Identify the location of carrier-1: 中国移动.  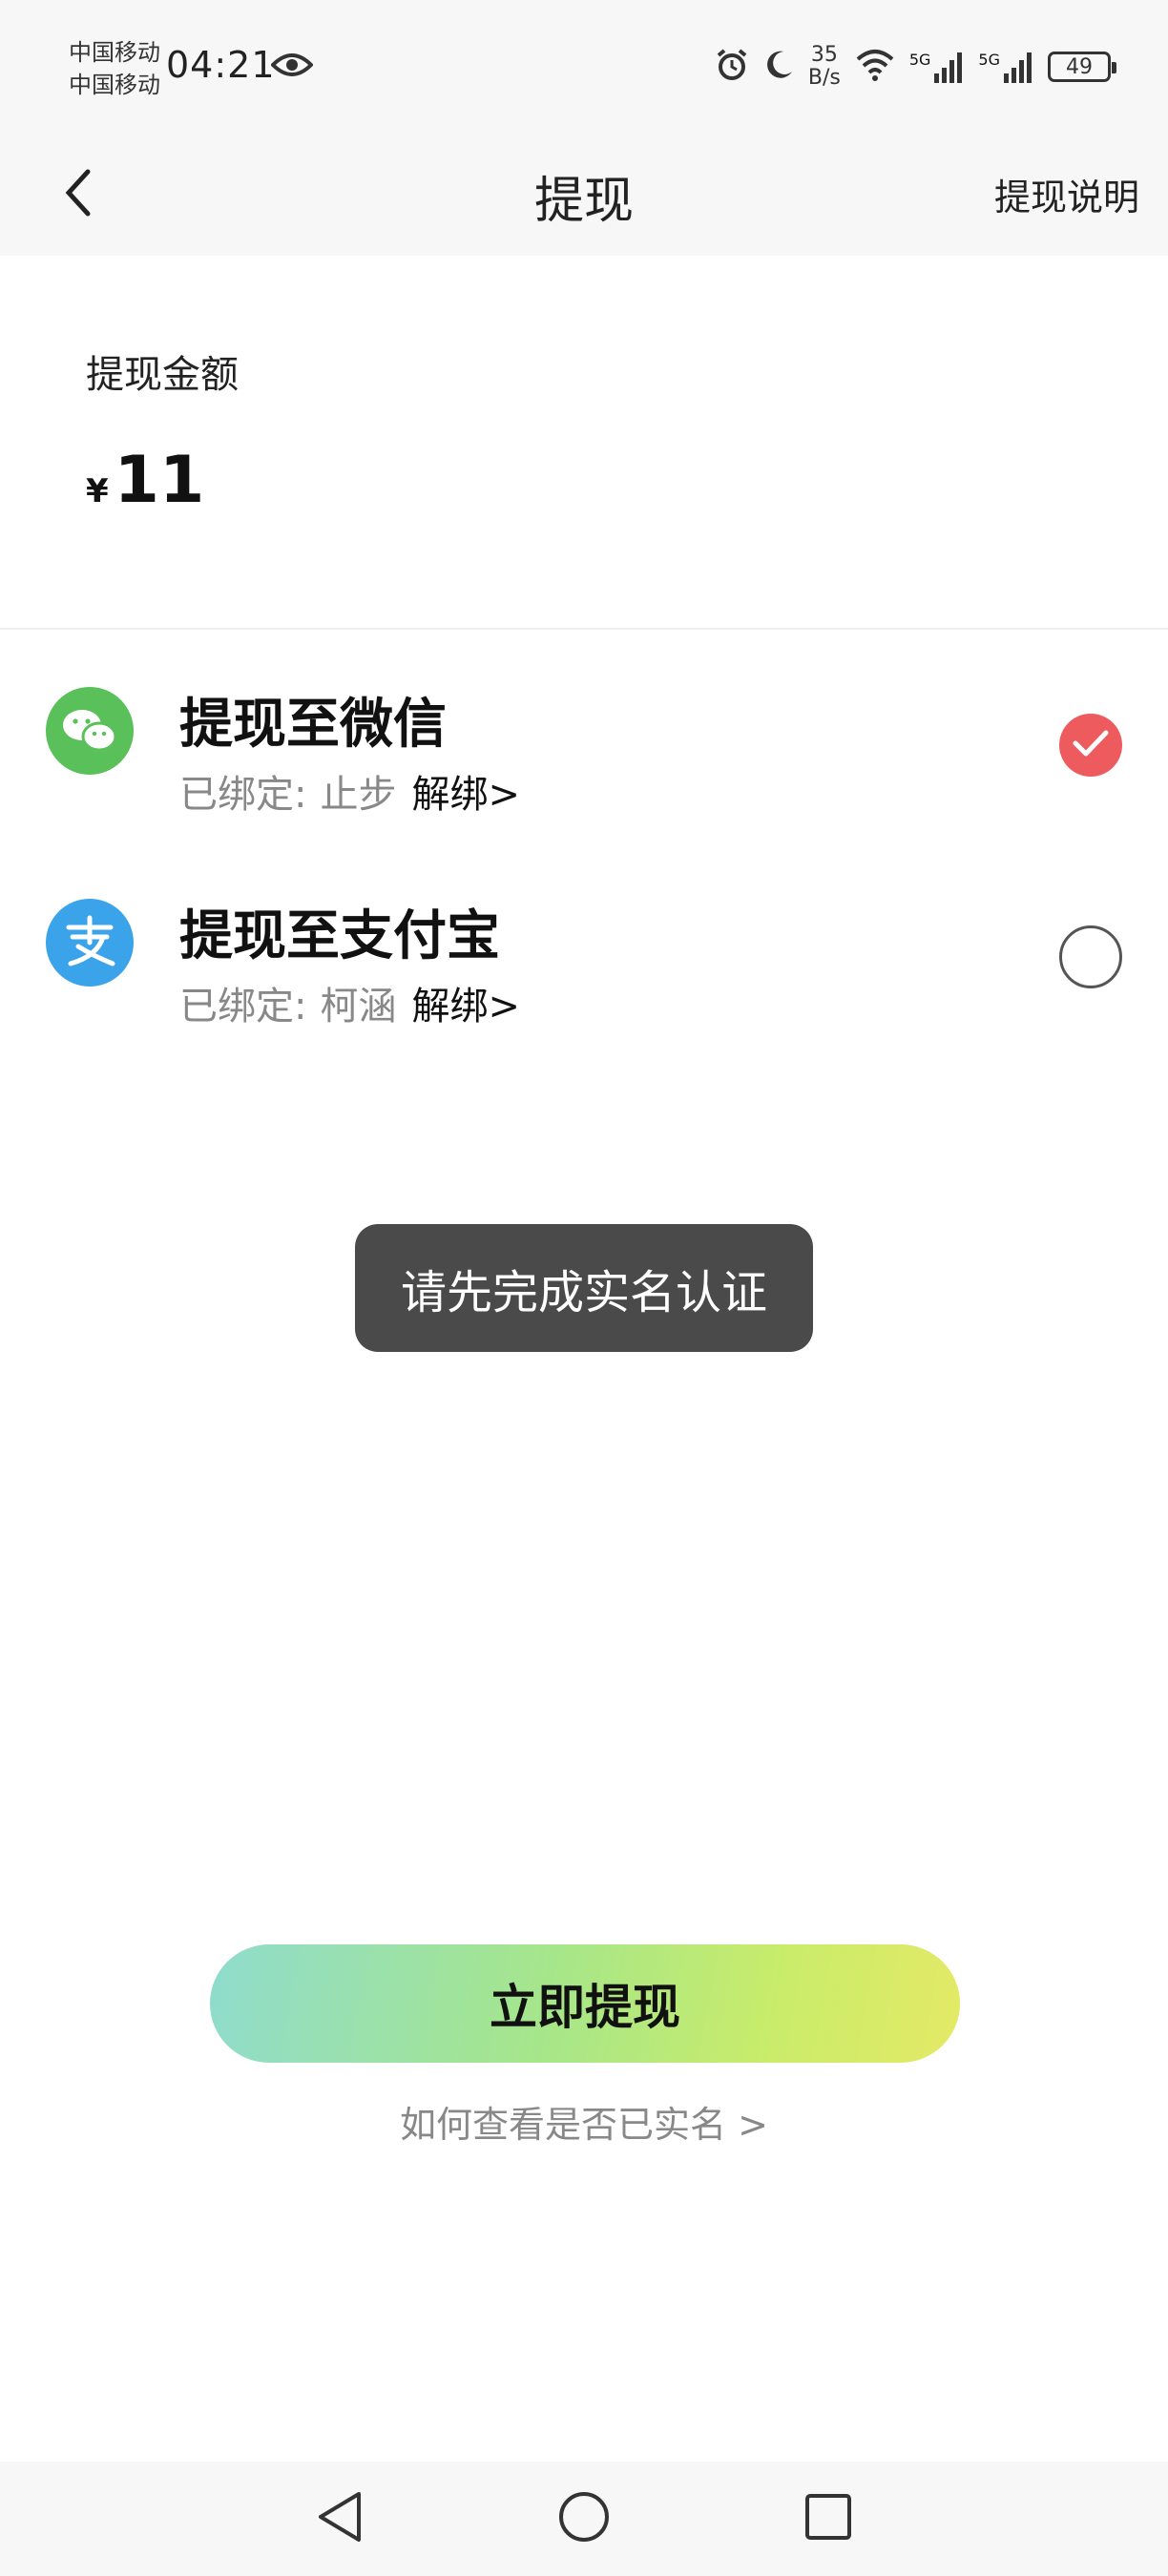
(114, 52).